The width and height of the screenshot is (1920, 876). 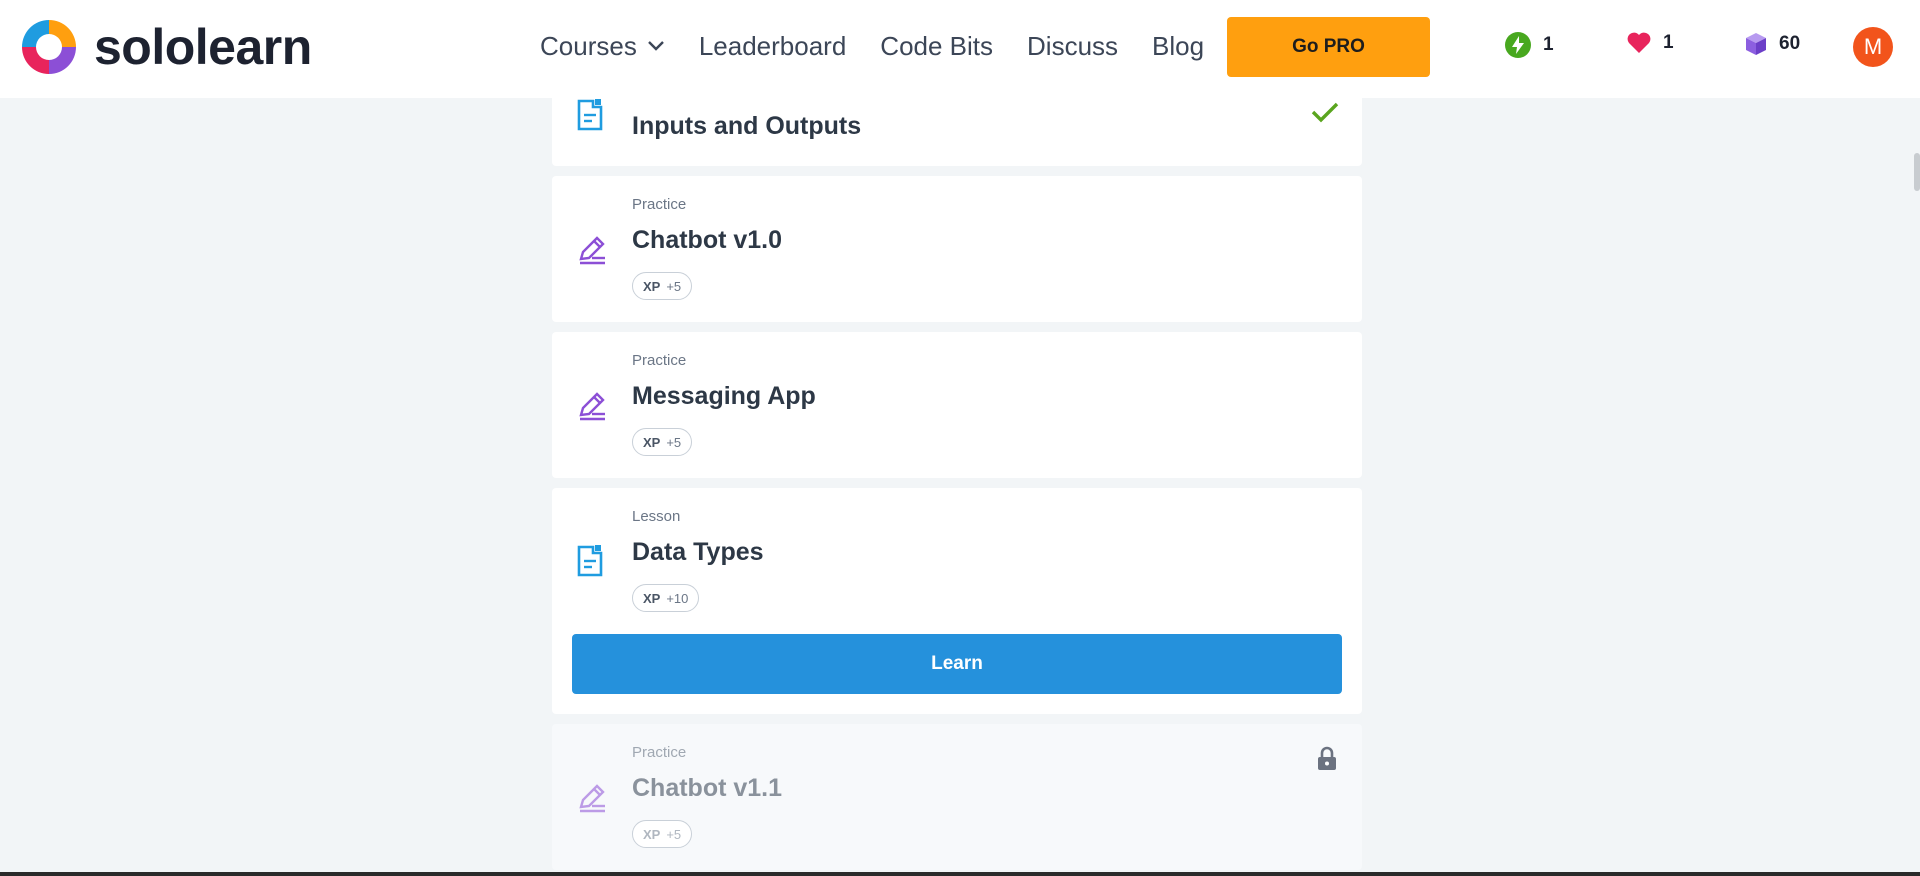 I want to click on checkmark-icon, so click(x=1325, y=112).